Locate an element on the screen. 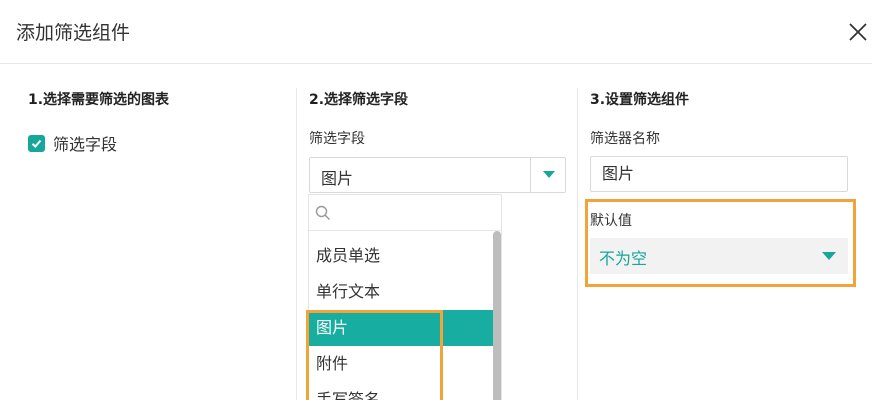 Image resolution: width=872 pixels, height=400 pixels. field-select-value: 图片 is located at coordinates (337, 178).